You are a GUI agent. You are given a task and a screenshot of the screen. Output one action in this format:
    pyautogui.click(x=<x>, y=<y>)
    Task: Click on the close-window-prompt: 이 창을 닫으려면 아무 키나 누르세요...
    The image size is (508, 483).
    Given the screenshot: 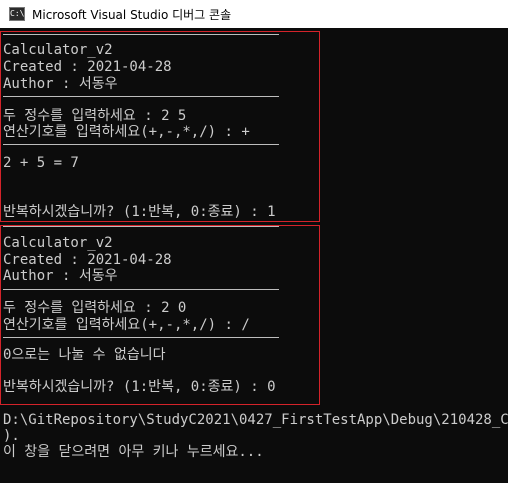 What is the action you would take?
    pyautogui.click(x=133, y=452)
    